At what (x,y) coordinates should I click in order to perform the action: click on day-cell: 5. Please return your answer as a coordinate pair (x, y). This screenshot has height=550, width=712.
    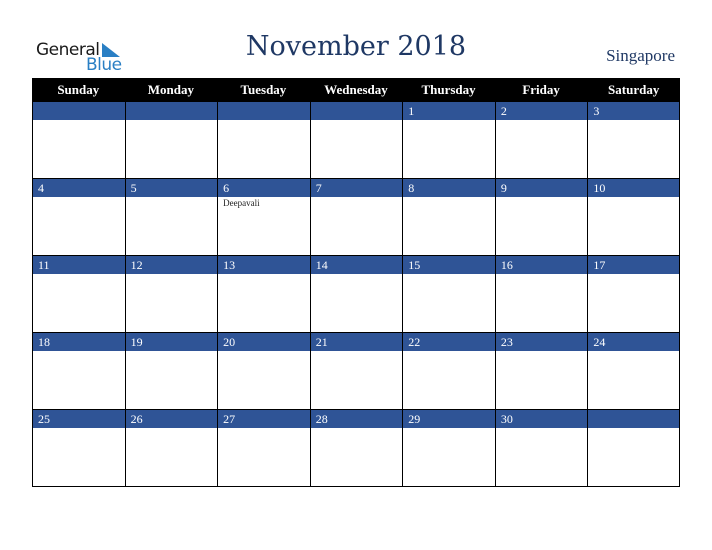
    Looking at the image, I should click on (171, 217).